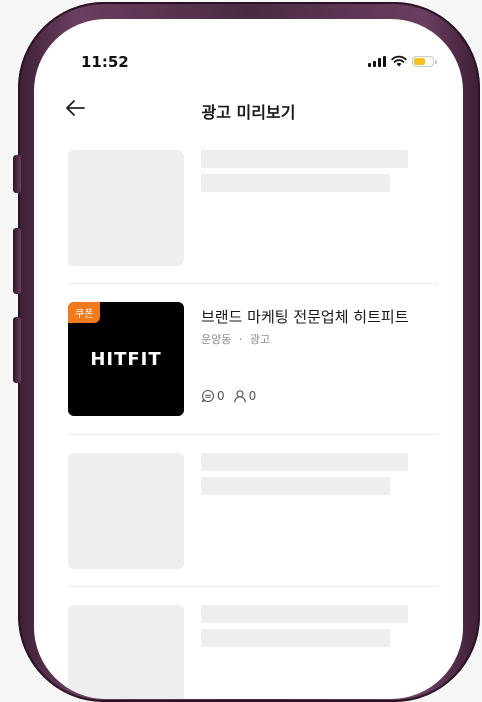 The height and width of the screenshot is (702, 482). I want to click on battery-icon, so click(424, 61).